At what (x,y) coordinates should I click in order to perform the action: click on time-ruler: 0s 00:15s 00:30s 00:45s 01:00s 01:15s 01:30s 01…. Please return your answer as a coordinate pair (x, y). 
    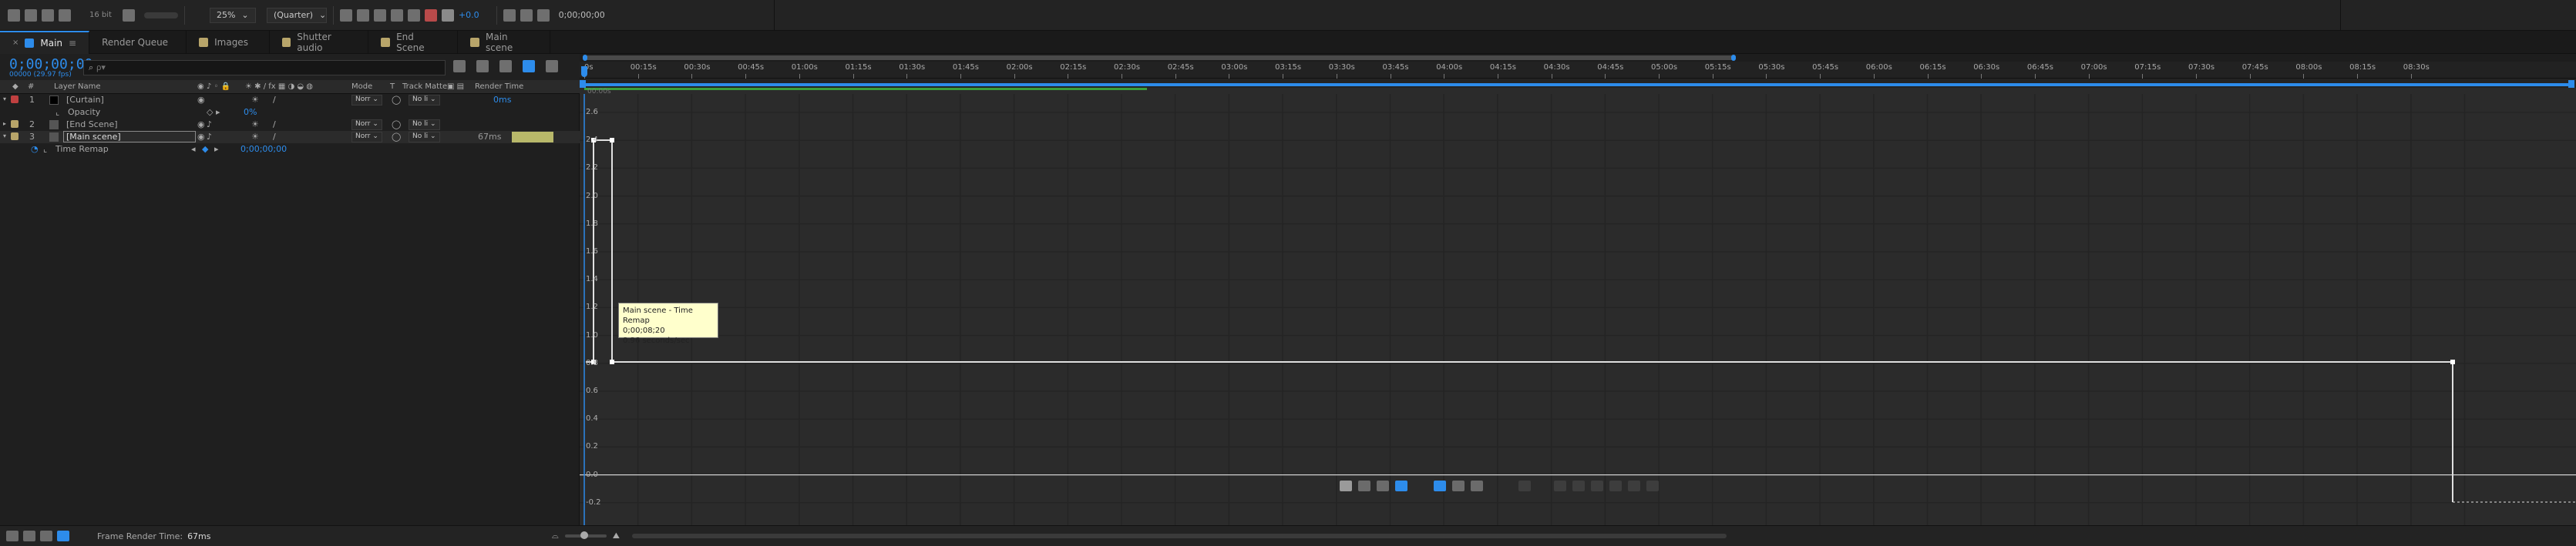
    Looking at the image, I should click on (1578, 70).